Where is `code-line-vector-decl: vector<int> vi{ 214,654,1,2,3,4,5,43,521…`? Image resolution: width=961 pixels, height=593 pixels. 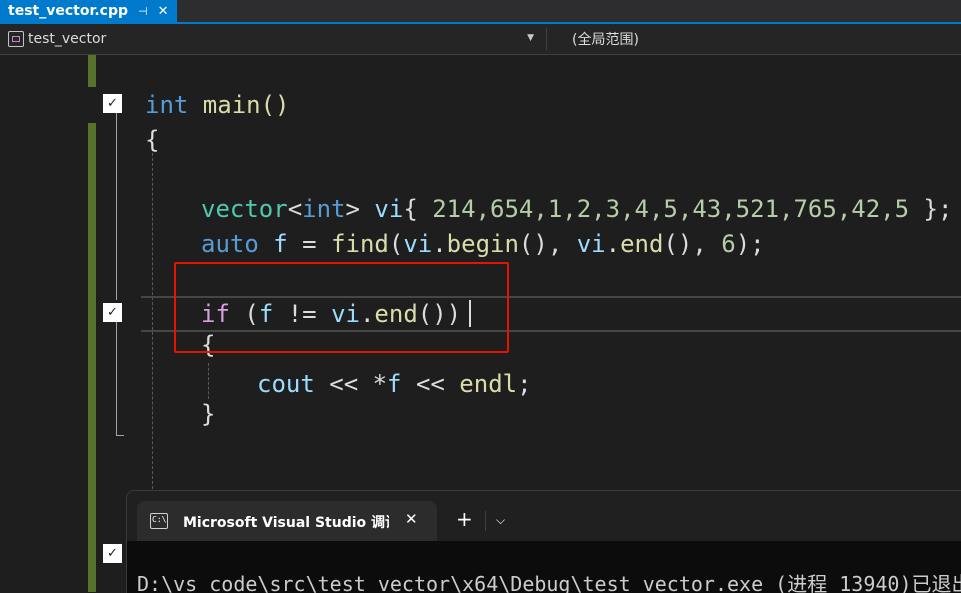
code-line-vector-decl: vector<int> vi{ 214,654,1,2,3,4,5,43,521… is located at coordinates (576, 209).